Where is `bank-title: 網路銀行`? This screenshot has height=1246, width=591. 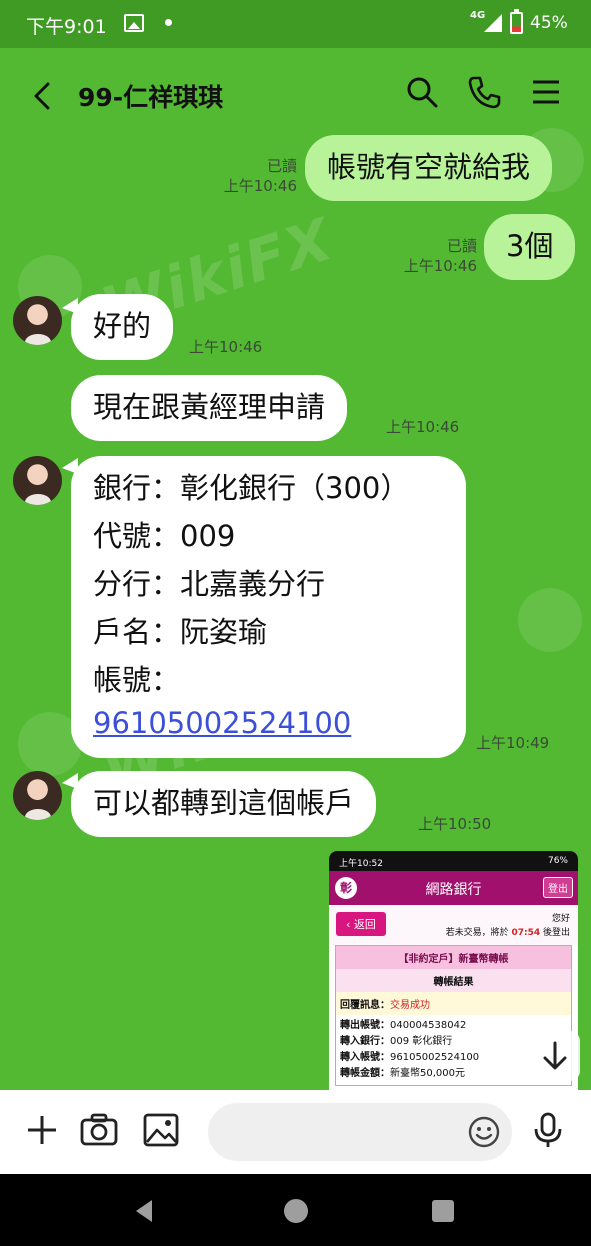
bank-title: 網路銀行 is located at coordinates (453, 890).